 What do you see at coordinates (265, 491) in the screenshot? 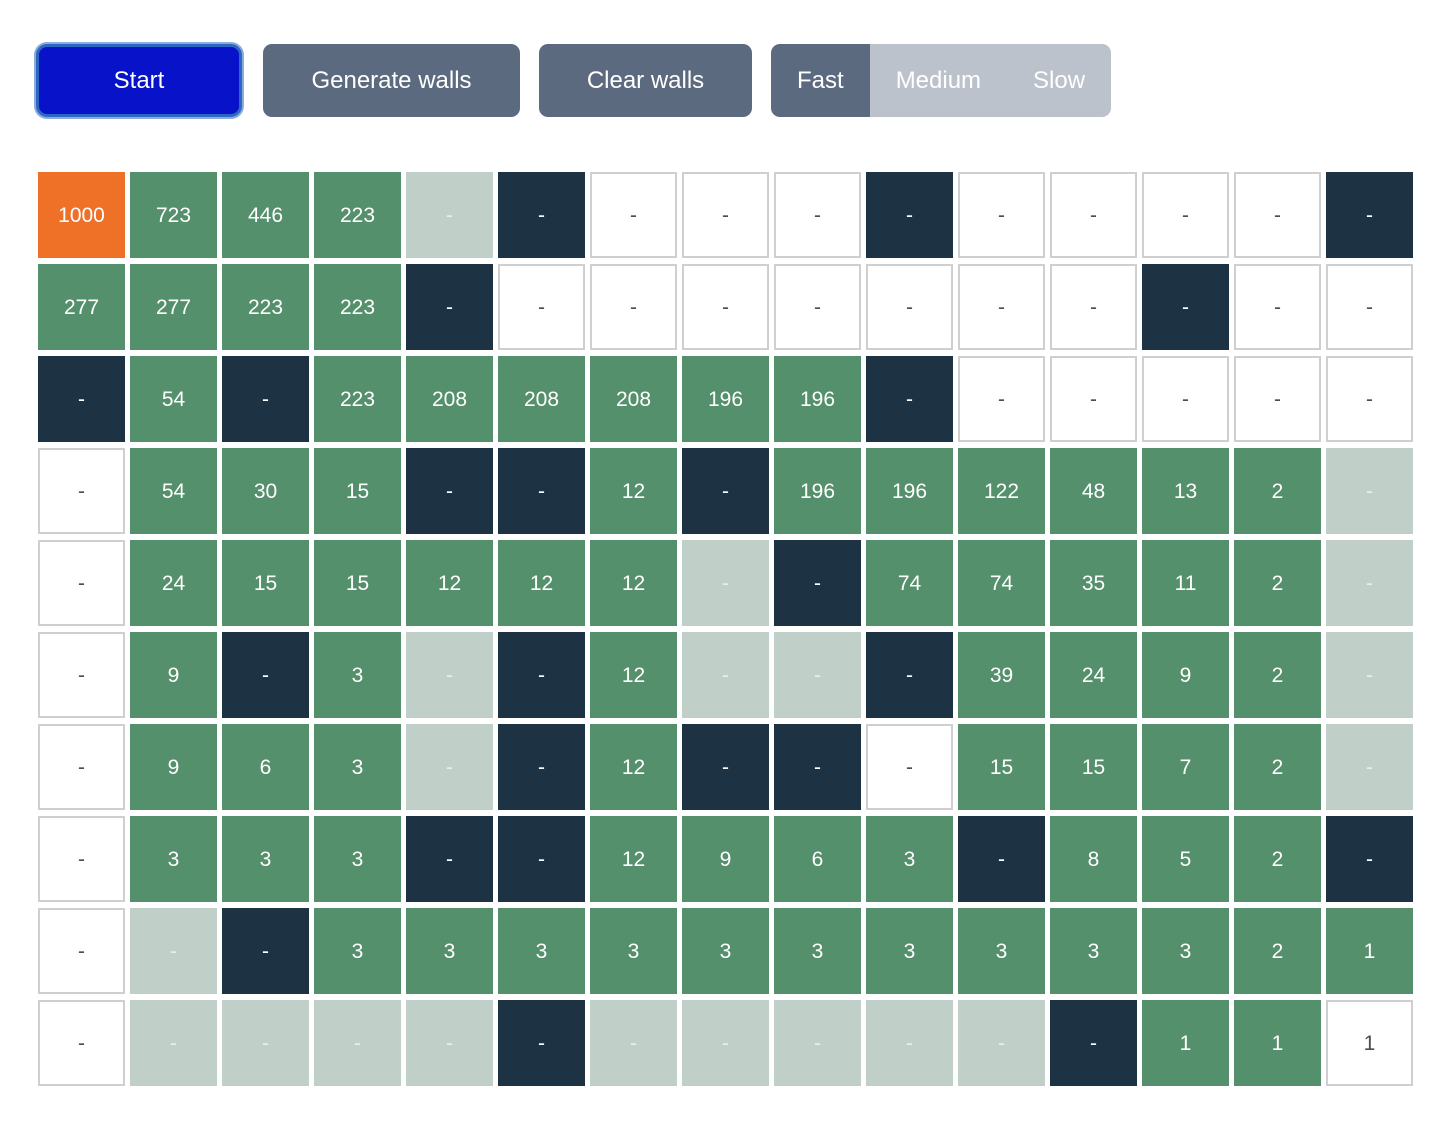
I see `grid-cell-visited: 30` at bounding box center [265, 491].